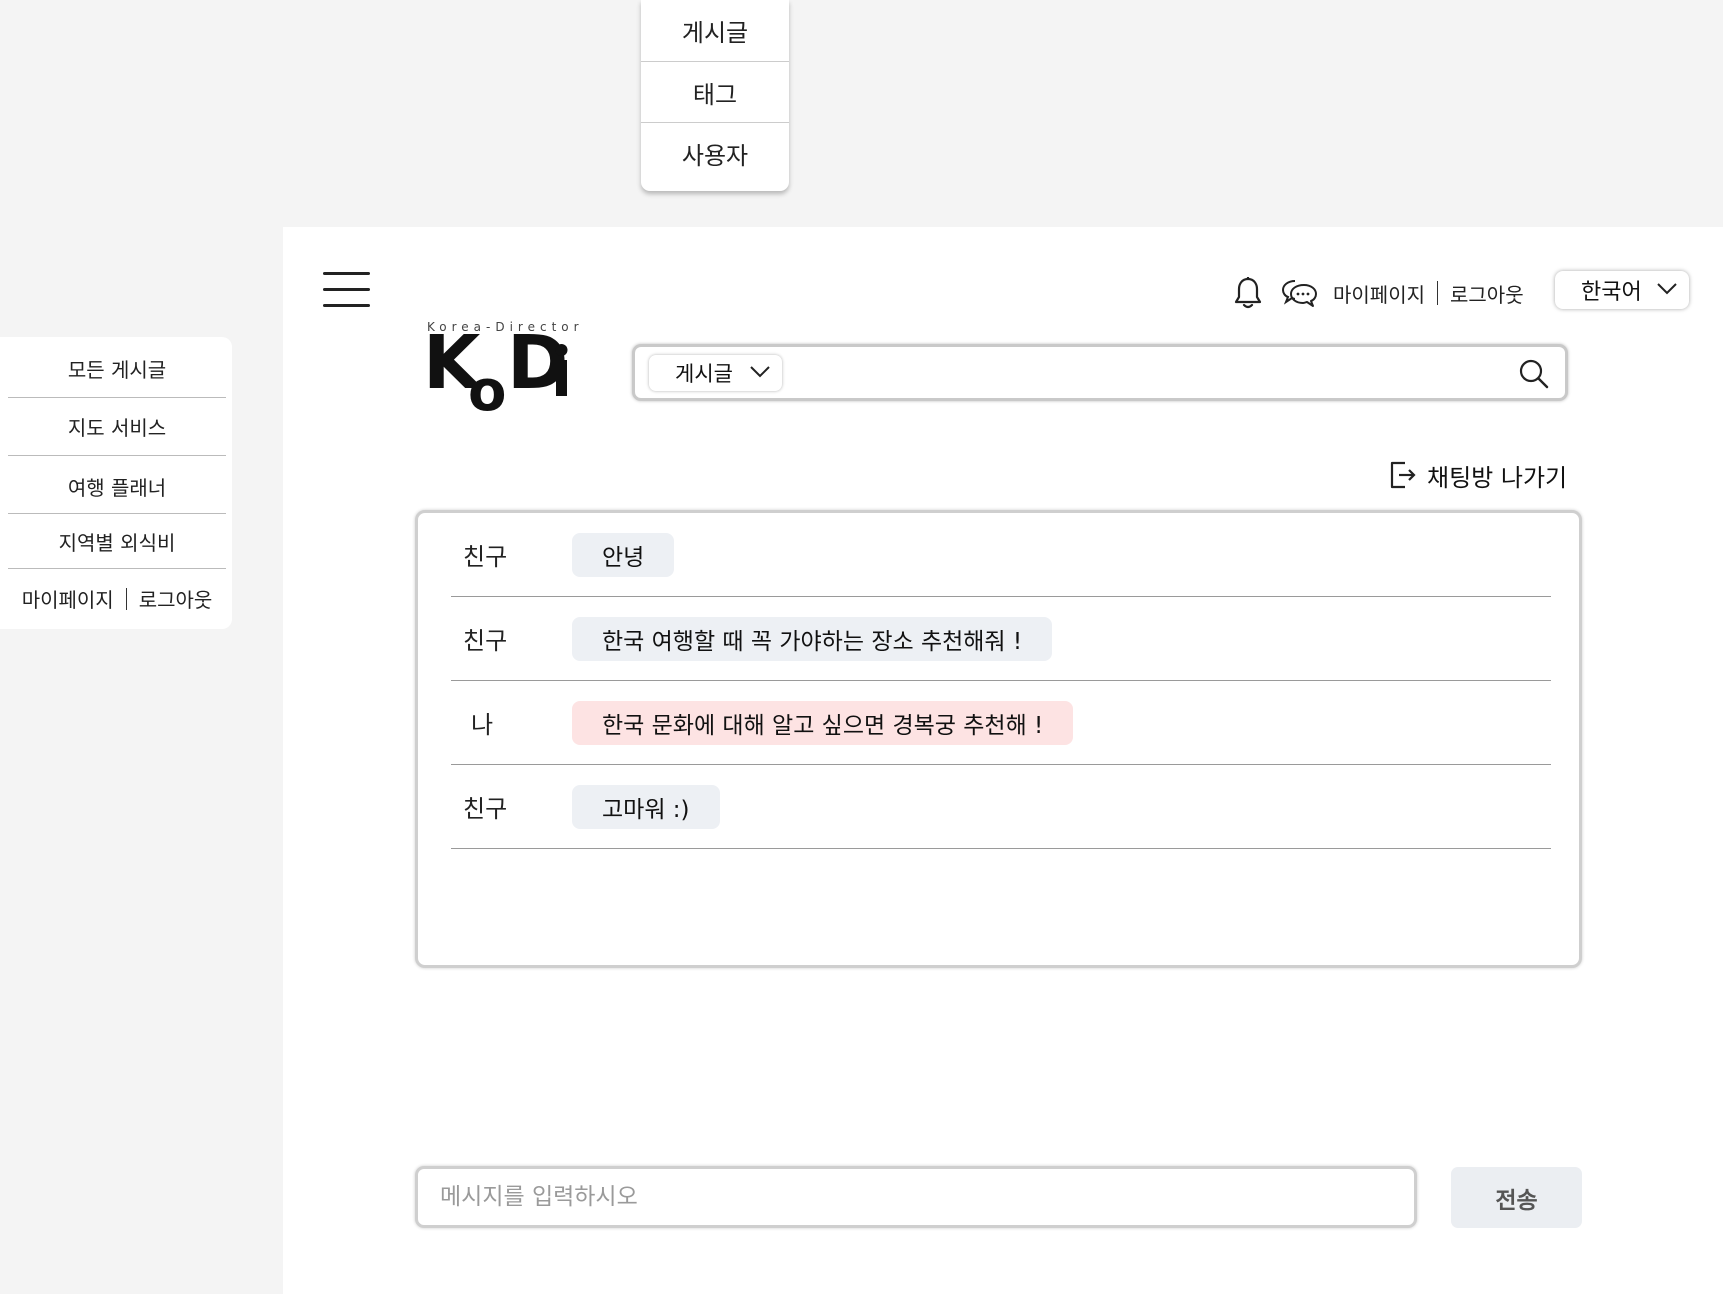 Image resolution: width=1723 pixels, height=1294 pixels. I want to click on side-menu-account-row: 마이페이지 로그아웃, so click(117, 598).